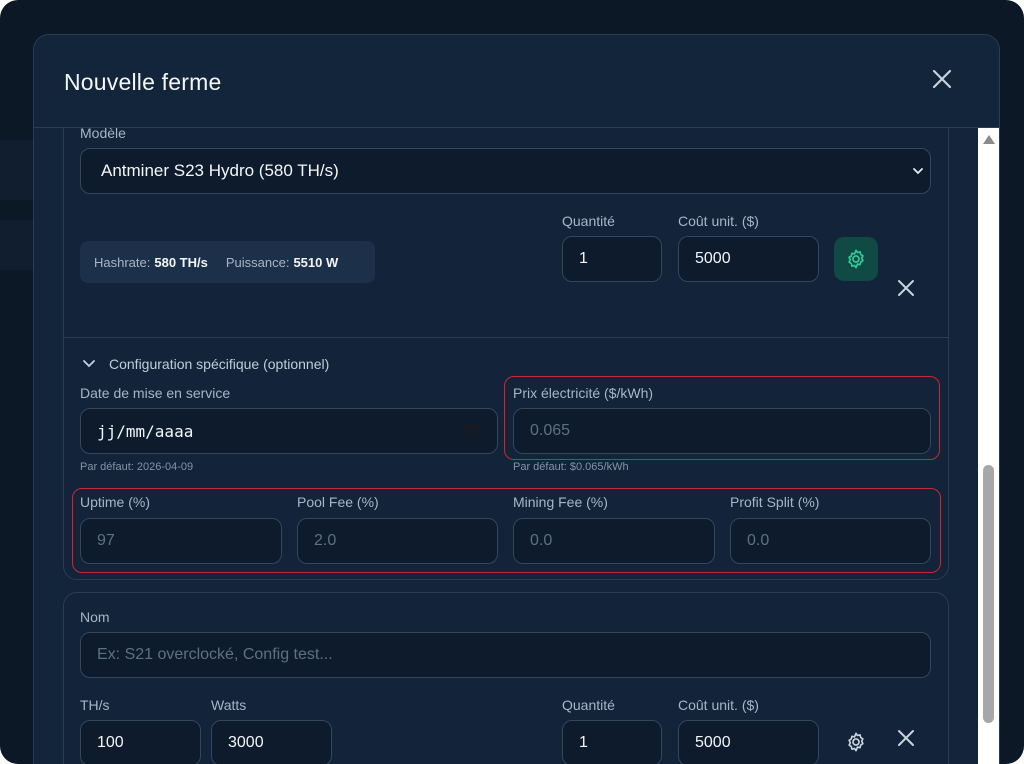 This screenshot has height=764, width=1024. What do you see at coordinates (505, 171) in the screenshot?
I see `model-select: Antminer S23 Hydro (580 TH/s)` at bounding box center [505, 171].